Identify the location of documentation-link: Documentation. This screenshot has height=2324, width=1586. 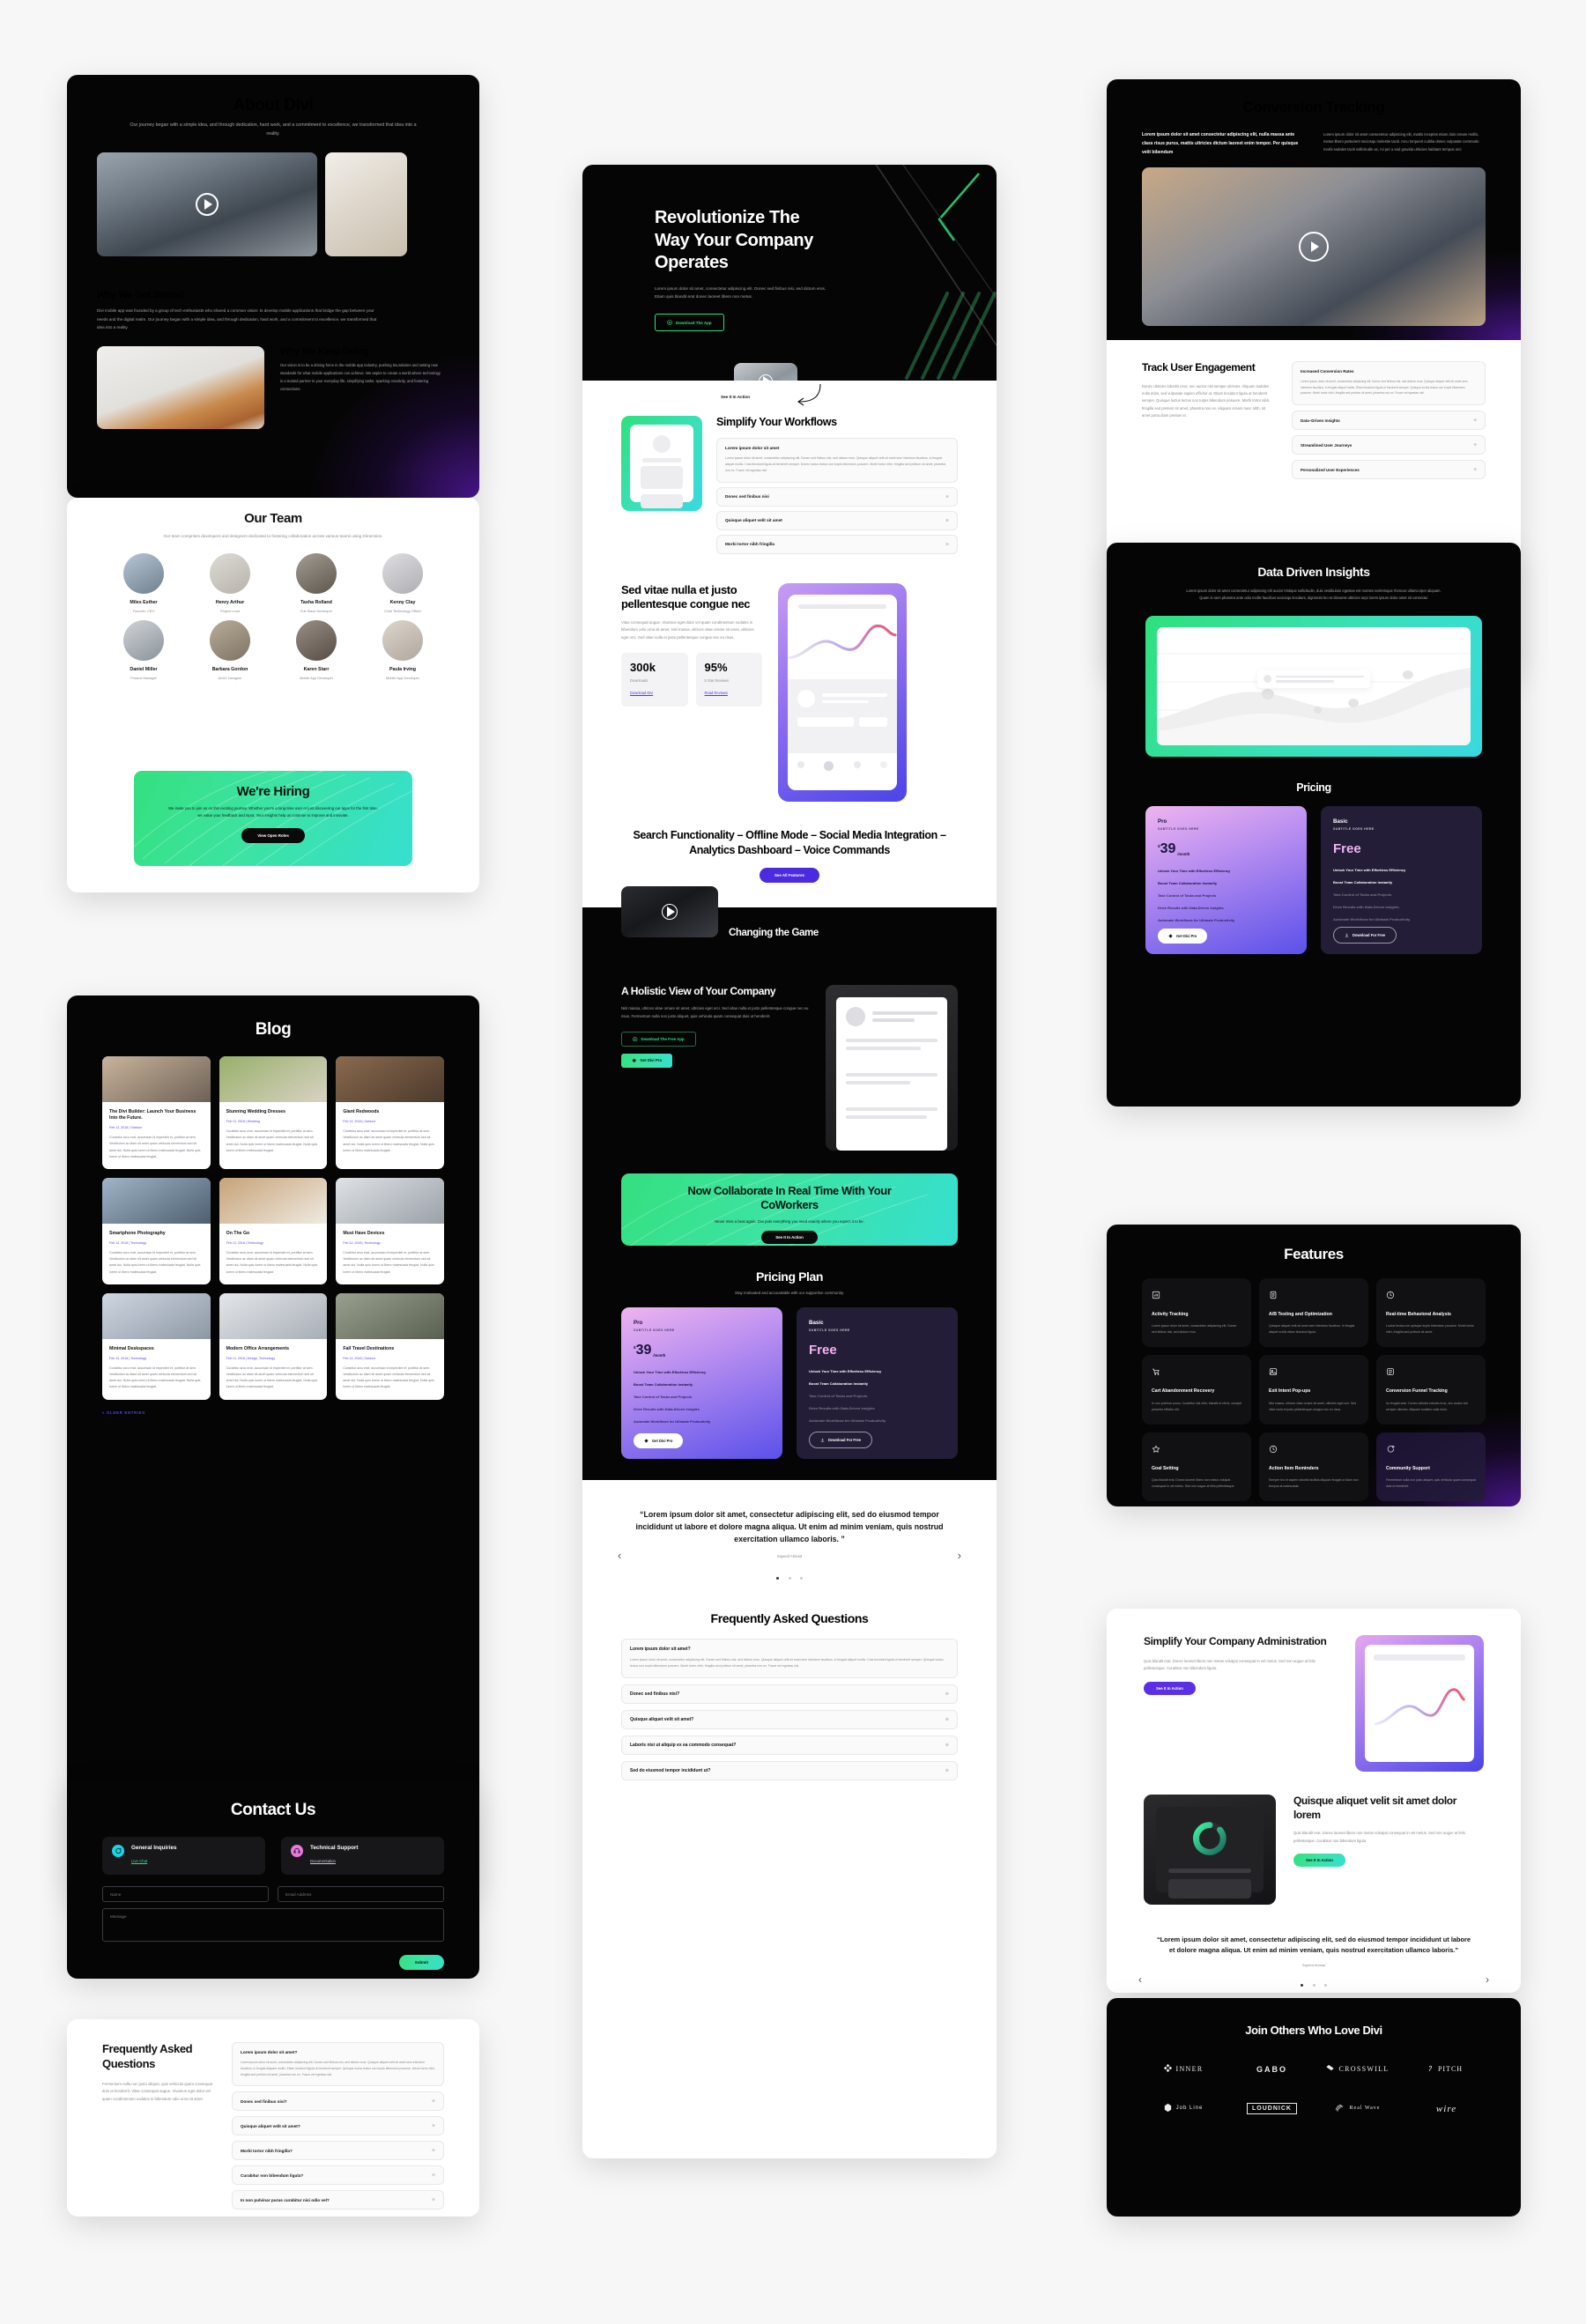
(323, 1861).